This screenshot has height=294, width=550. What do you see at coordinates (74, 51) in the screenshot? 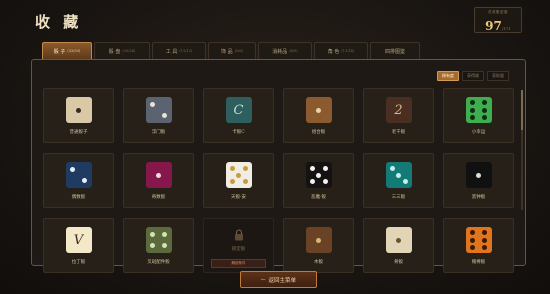
I see `tab-count: (33/50)` at bounding box center [74, 51].